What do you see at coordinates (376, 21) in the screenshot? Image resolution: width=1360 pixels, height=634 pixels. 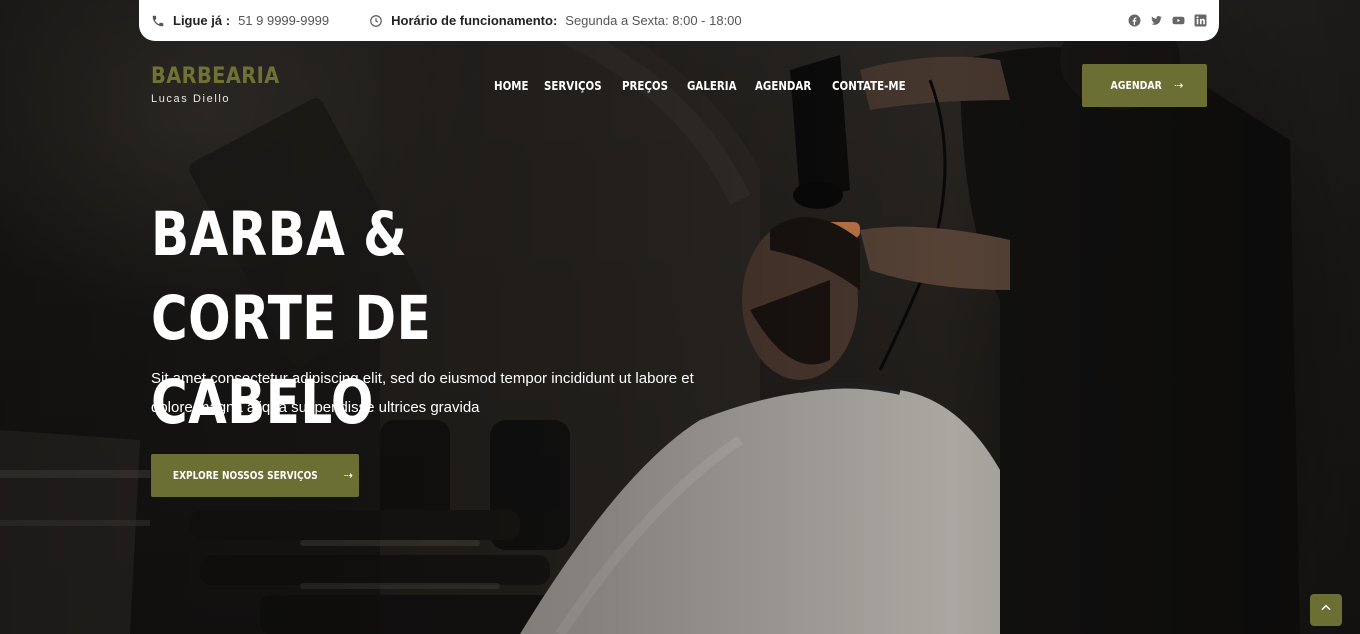 I see `clock-icon` at bounding box center [376, 21].